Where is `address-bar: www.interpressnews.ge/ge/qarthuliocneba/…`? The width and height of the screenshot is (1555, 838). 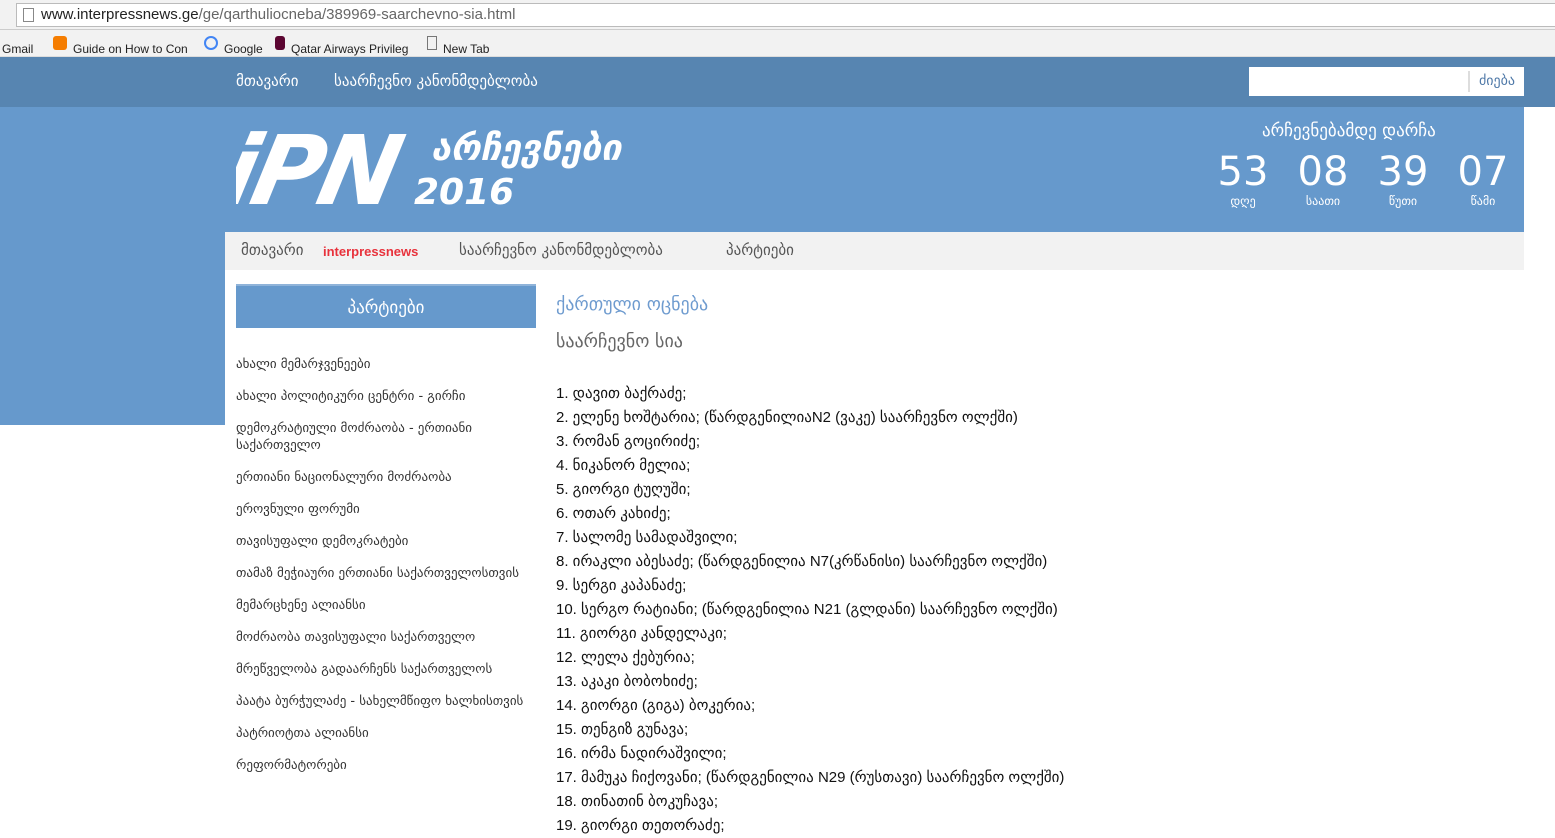
address-bar: www.interpressnews.ge/ge/qarthuliocneba/… is located at coordinates (777, 15).